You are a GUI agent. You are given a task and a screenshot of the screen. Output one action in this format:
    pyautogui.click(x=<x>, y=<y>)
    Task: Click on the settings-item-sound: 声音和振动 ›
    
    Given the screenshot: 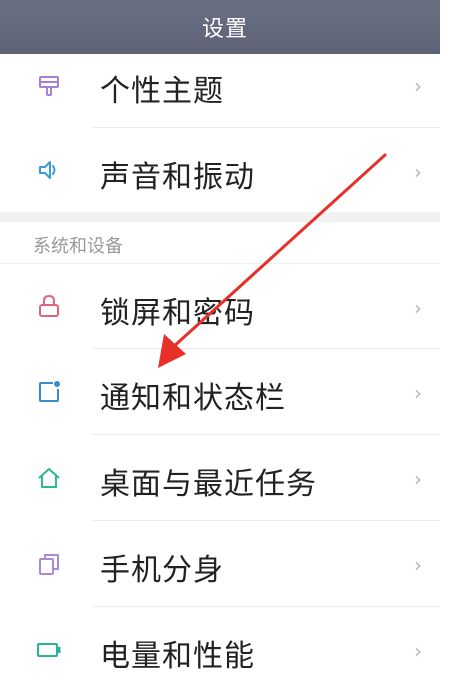 What is the action you would take?
    pyautogui.click(x=220, y=170)
    